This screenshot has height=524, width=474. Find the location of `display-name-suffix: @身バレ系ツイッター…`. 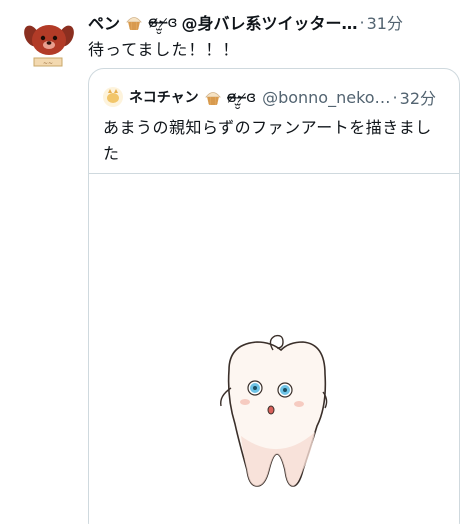

display-name-suffix: @身バレ系ツイッター… is located at coordinates (269, 23).